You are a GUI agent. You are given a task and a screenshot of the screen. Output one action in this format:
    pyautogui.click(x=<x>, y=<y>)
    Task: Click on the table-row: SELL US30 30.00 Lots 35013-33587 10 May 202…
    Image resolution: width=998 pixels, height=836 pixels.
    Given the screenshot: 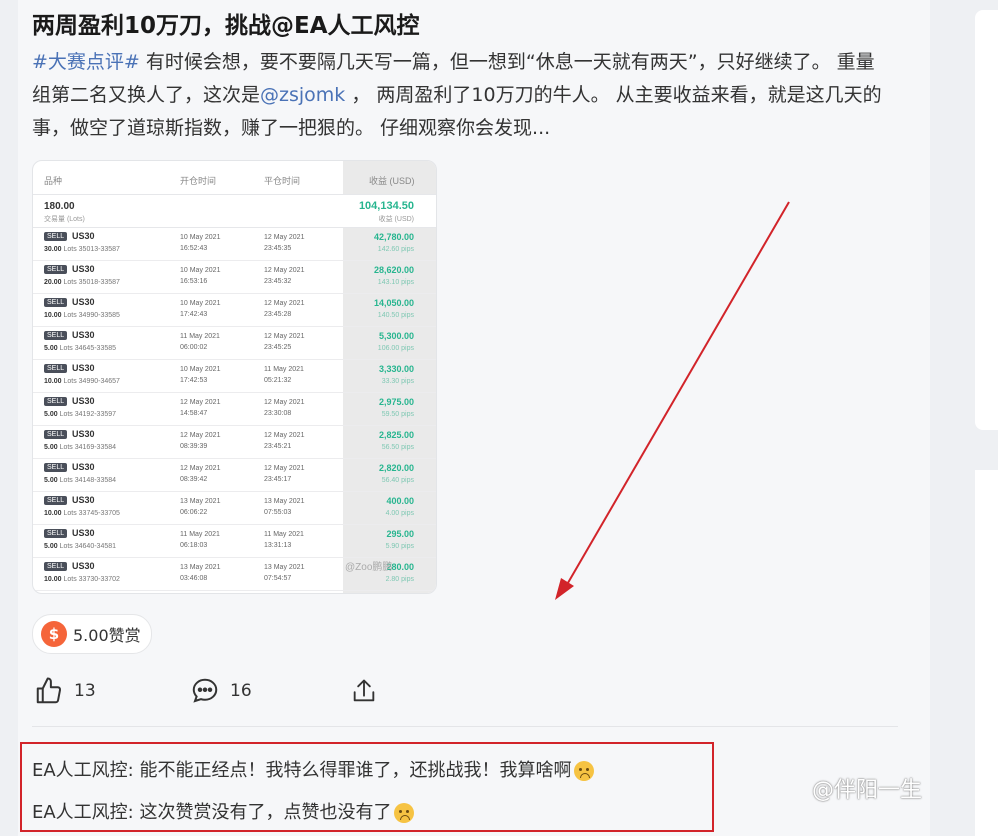 What is the action you would take?
    pyautogui.click(x=234, y=244)
    